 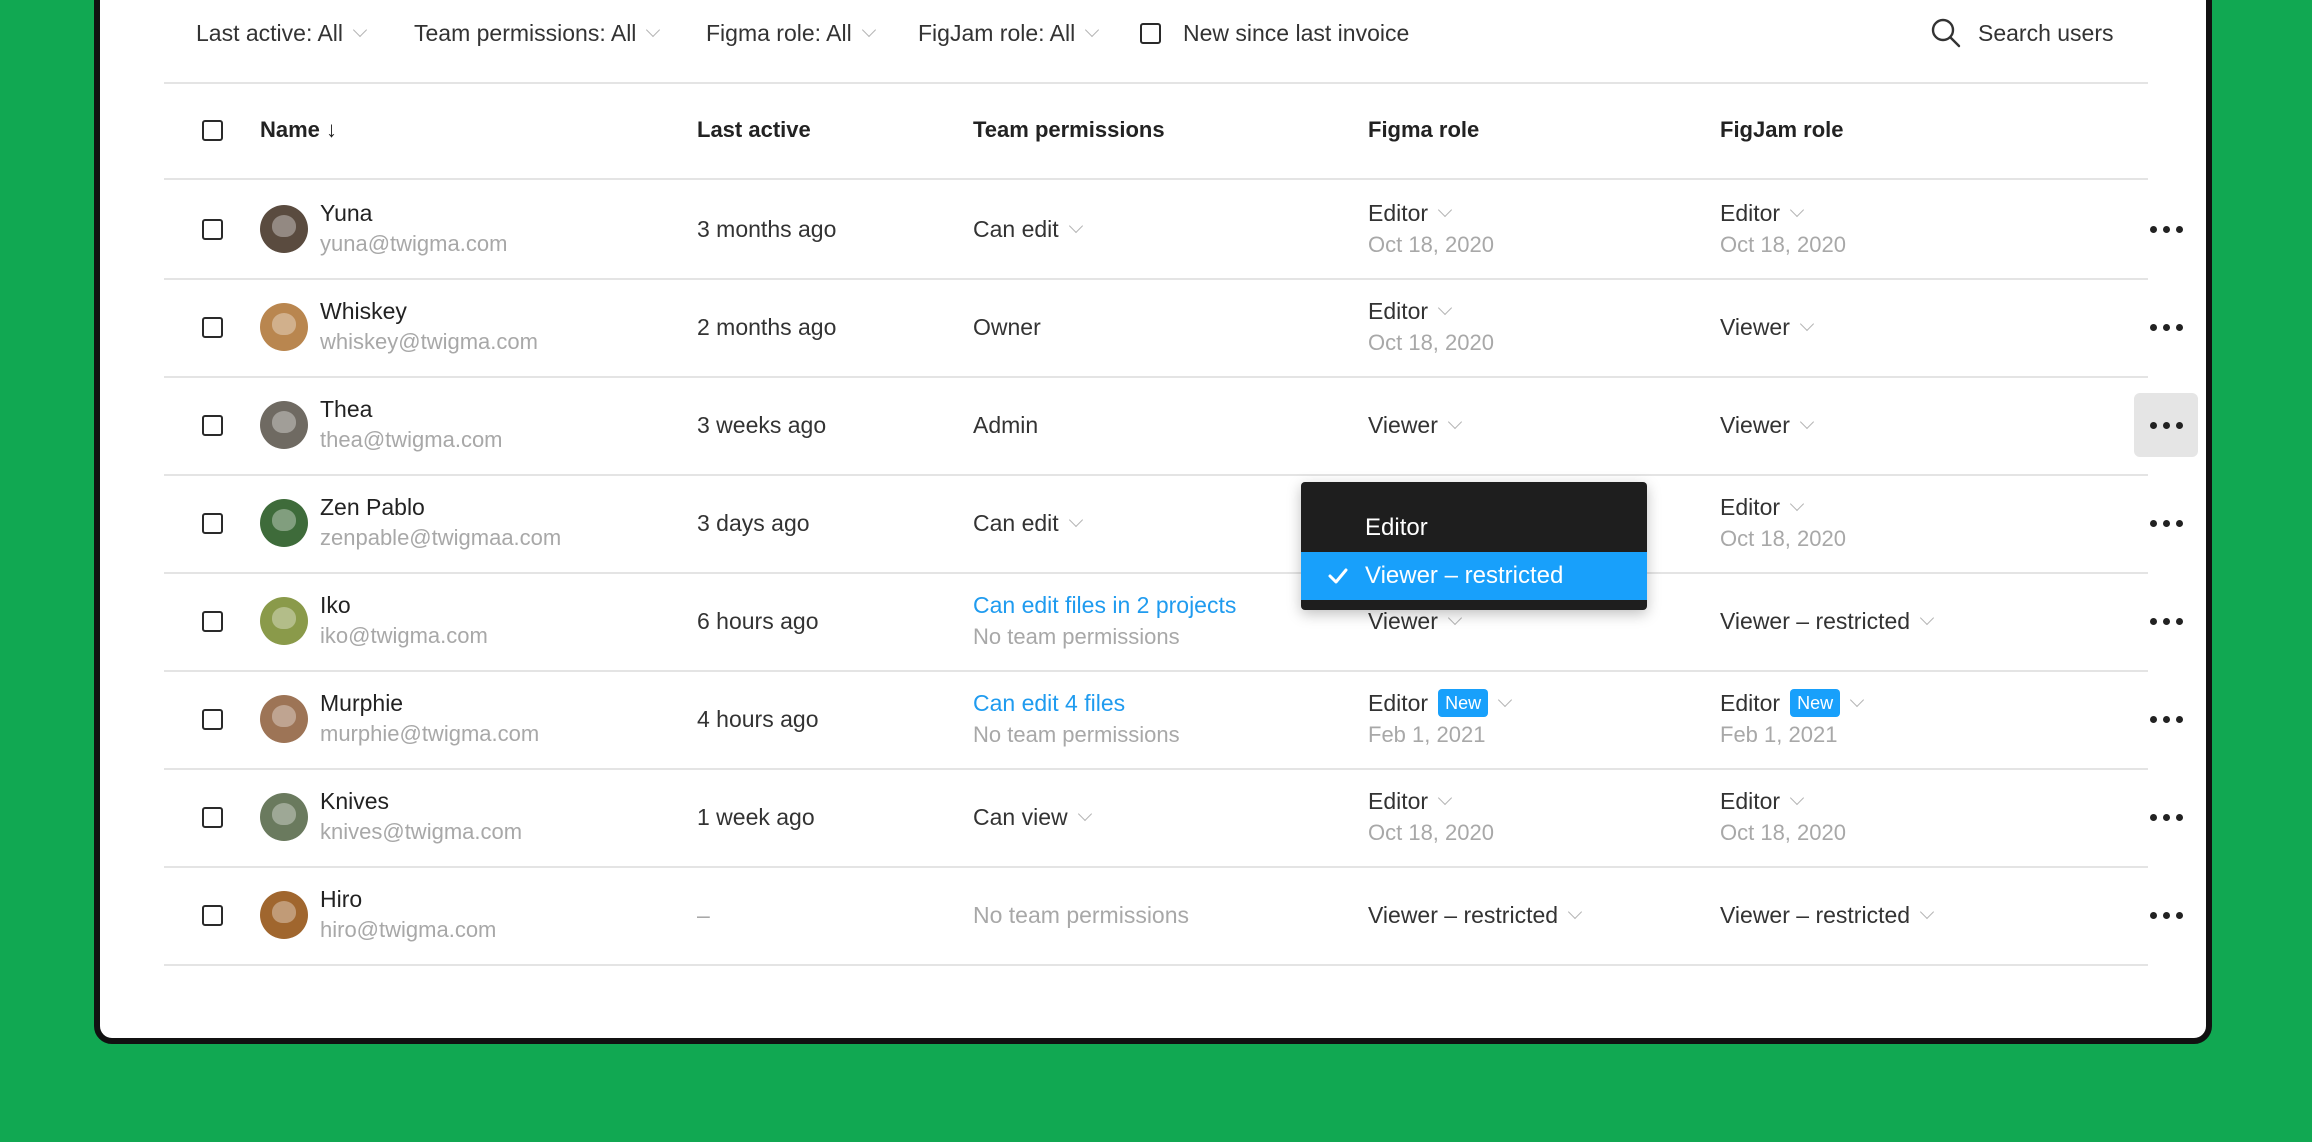 I want to click on filter-figma-role: Figma role: All, so click(x=791, y=33).